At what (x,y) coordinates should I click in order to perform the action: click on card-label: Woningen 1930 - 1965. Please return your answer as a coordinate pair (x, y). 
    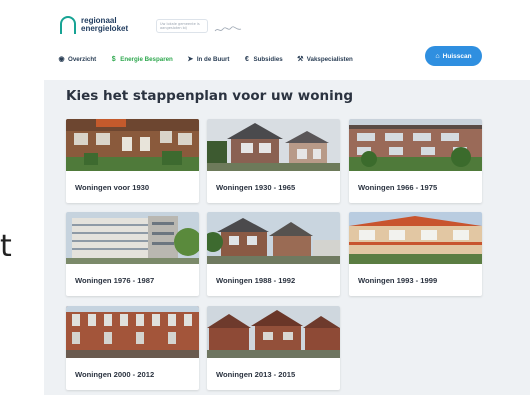
    Looking at the image, I should click on (256, 187).